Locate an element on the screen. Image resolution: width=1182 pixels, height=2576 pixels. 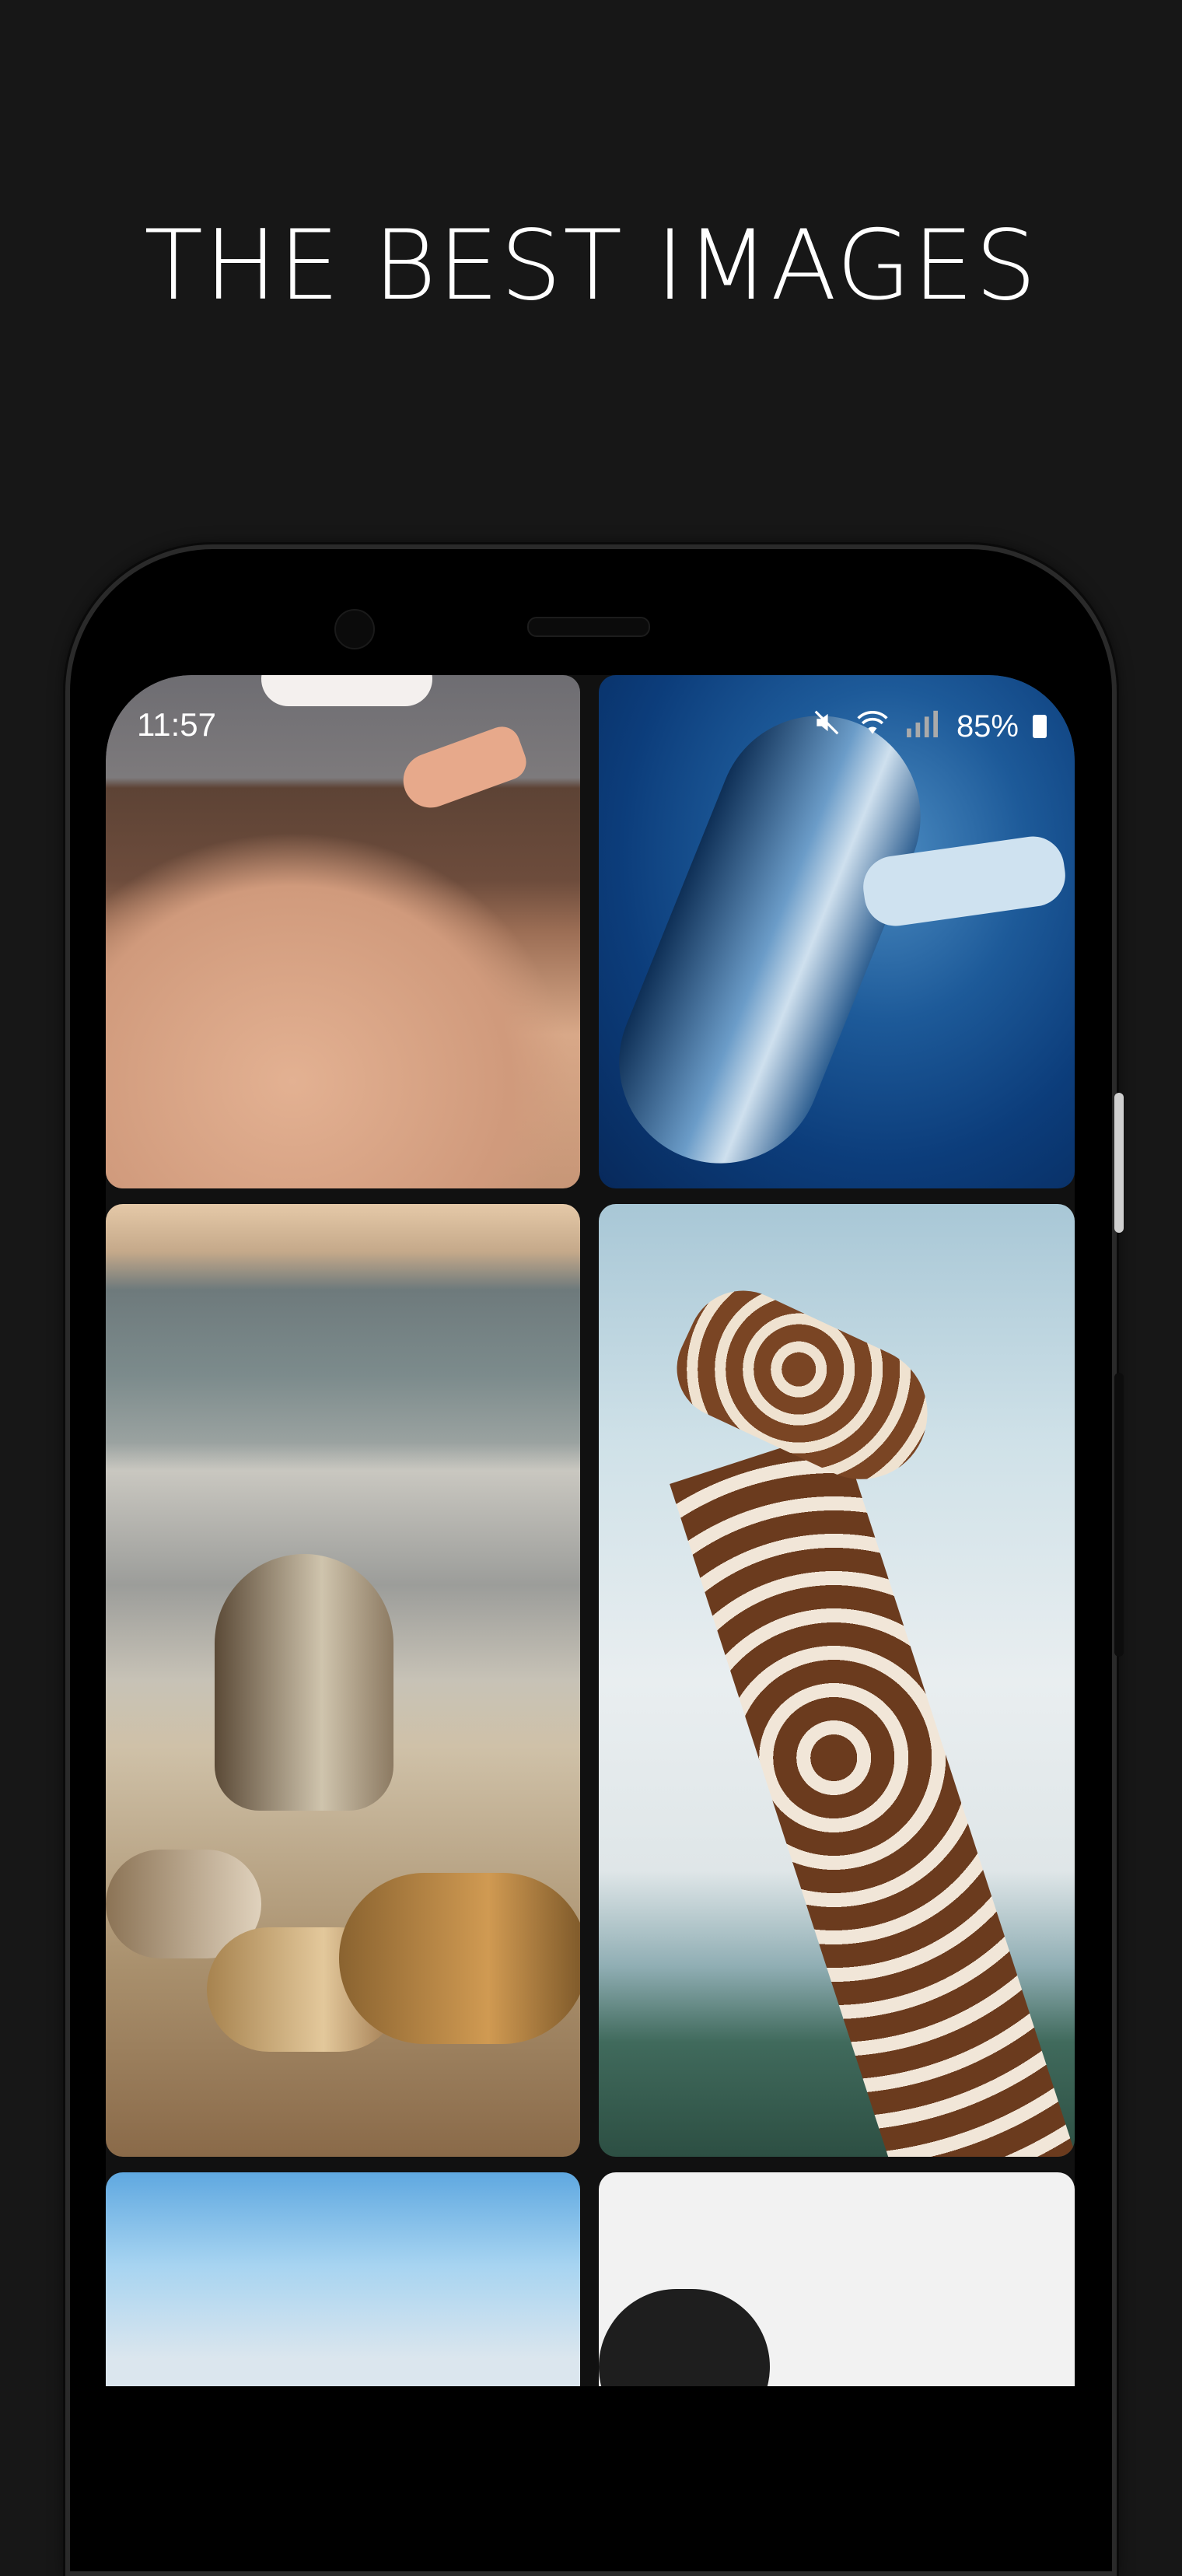
volume-button is located at coordinates (1119, 1515).